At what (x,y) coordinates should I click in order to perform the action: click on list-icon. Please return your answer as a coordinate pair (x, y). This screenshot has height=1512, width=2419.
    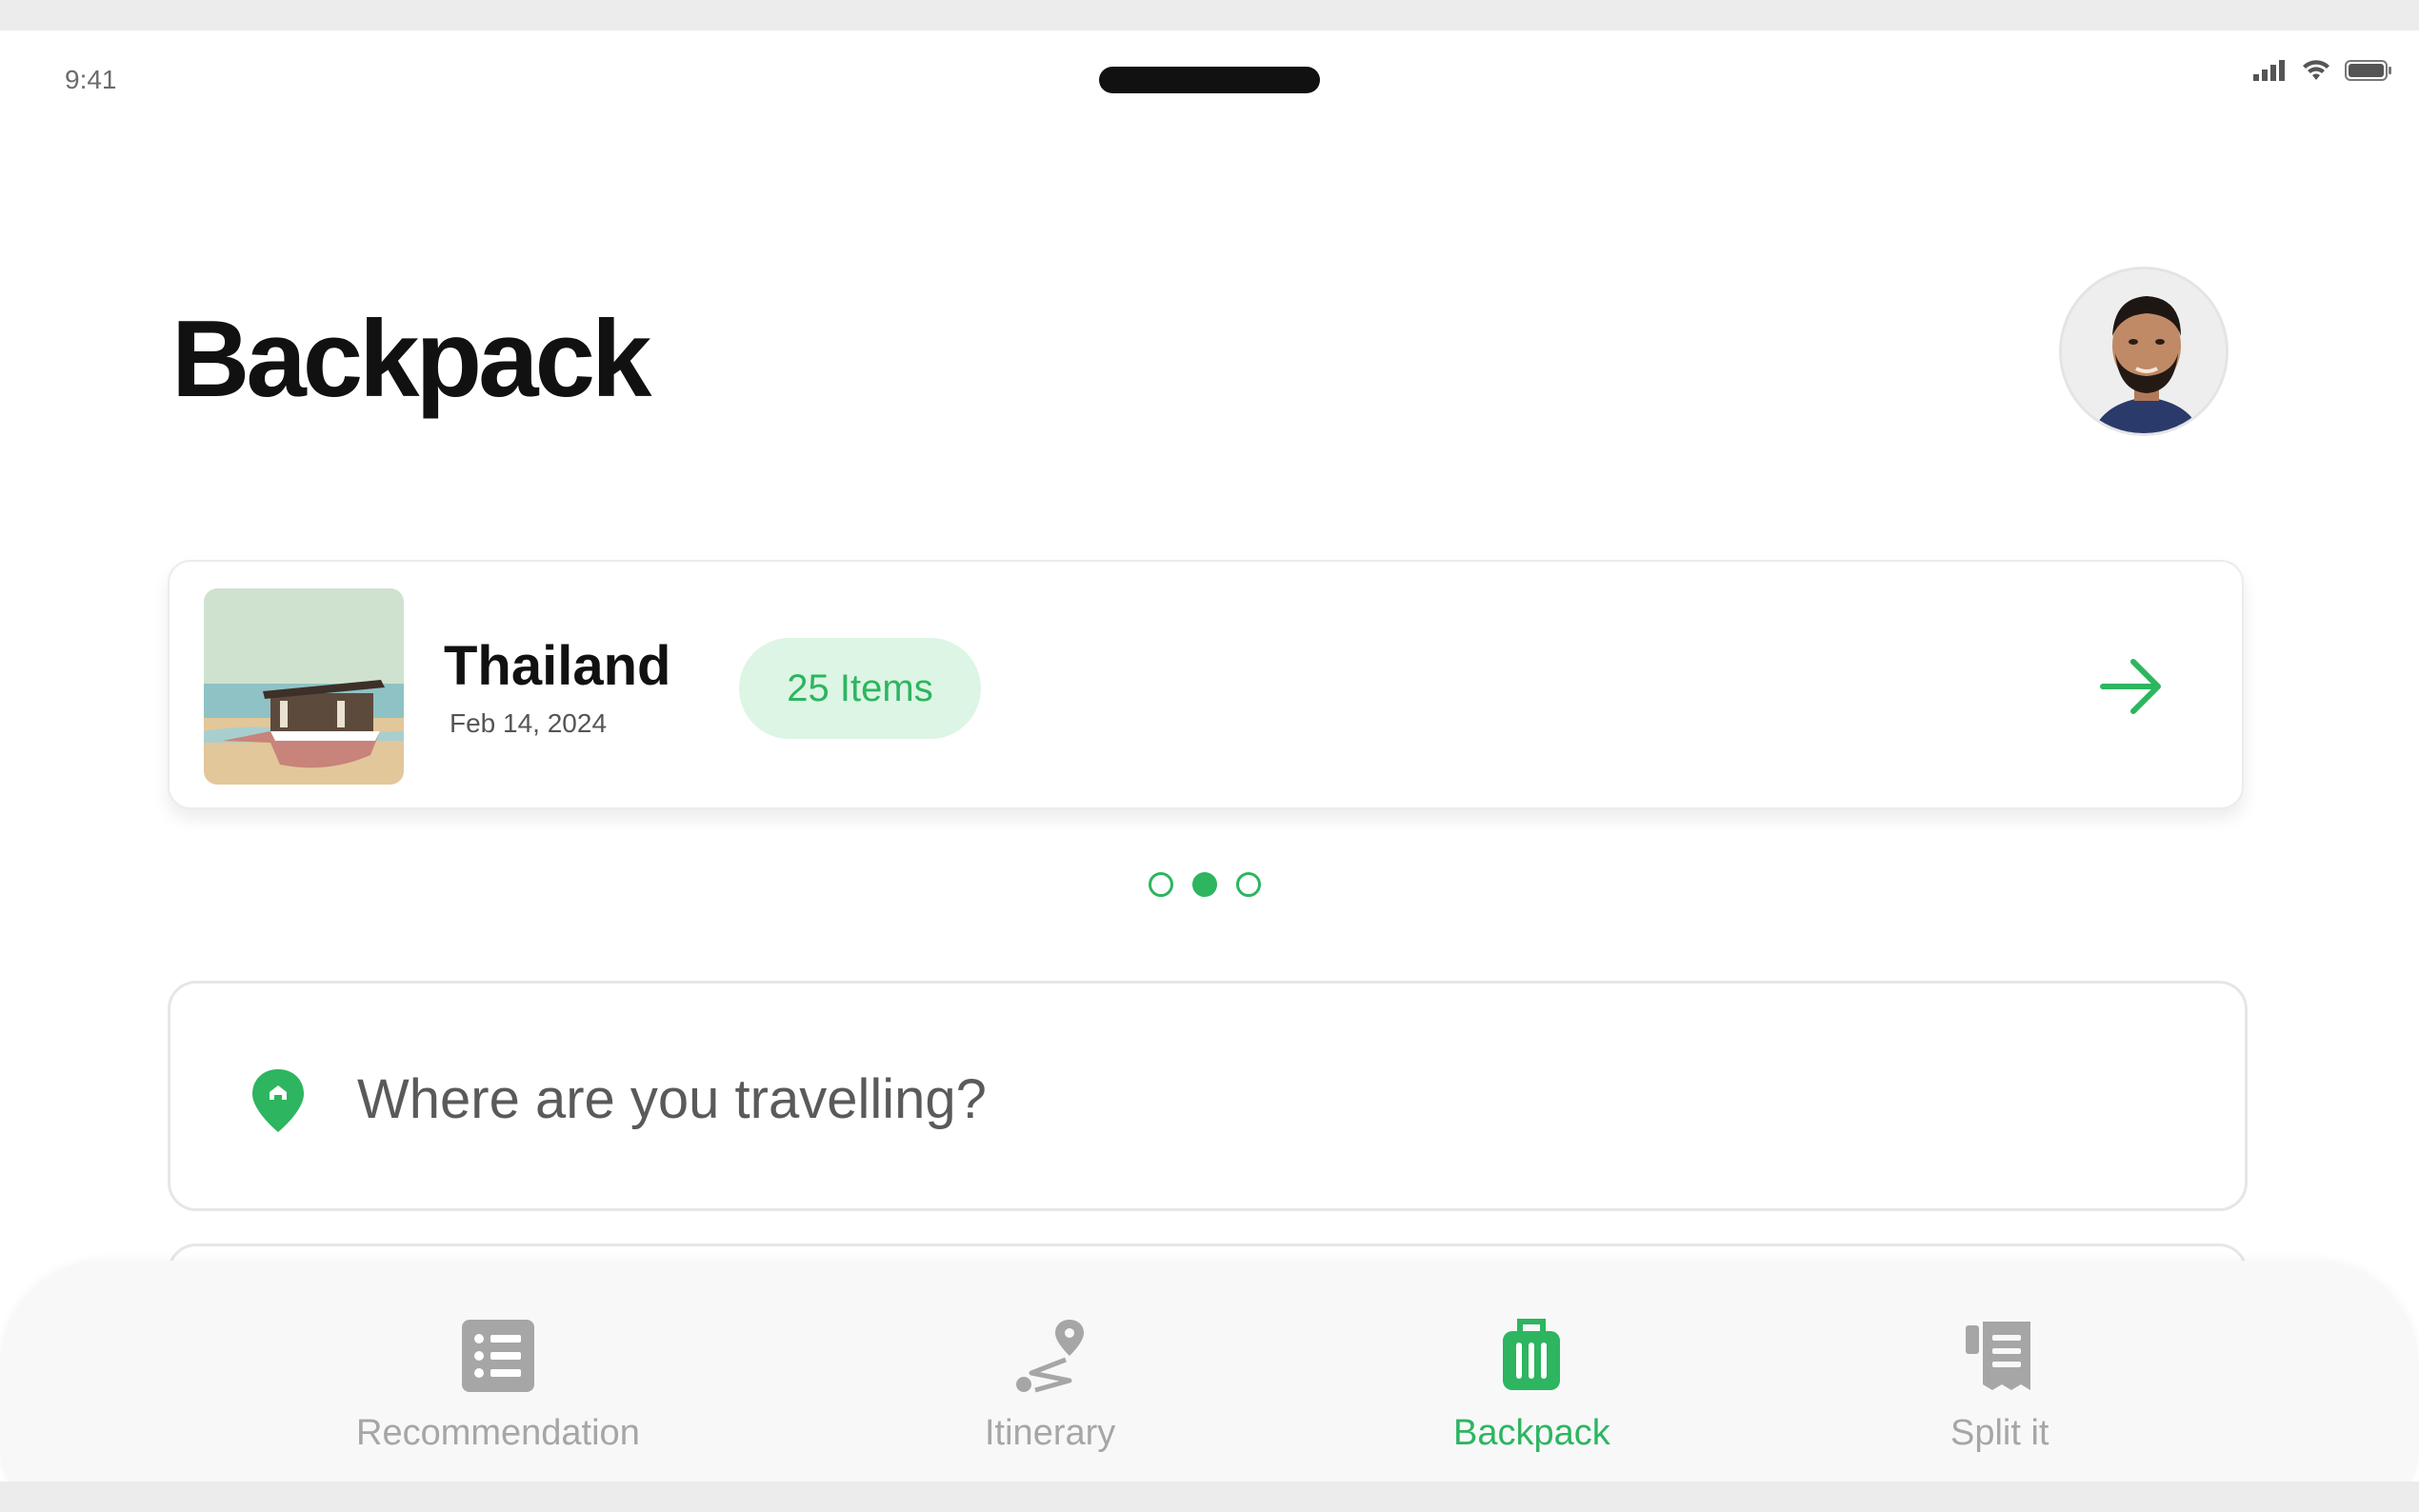
    Looking at the image, I should click on (497, 1356).